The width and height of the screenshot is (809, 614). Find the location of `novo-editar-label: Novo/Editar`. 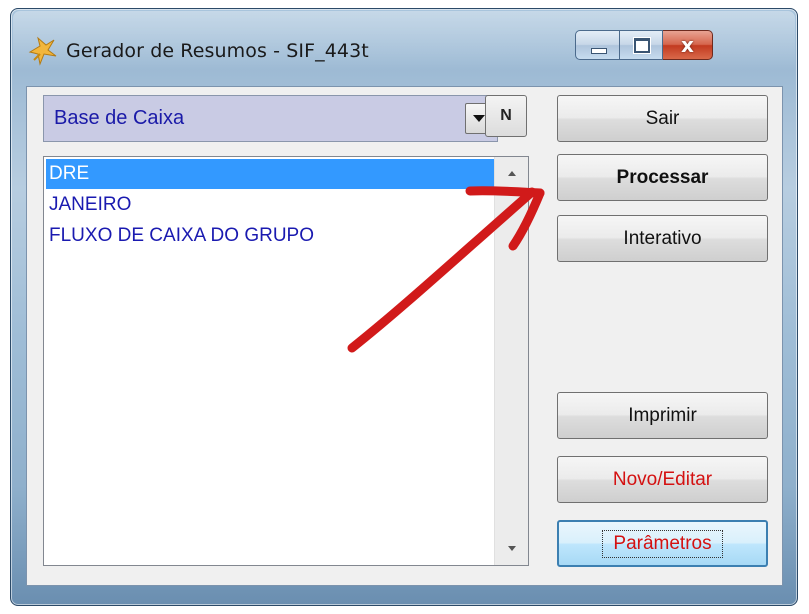

novo-editar-label: Novo/Editar is located at coordinates (662, 479).